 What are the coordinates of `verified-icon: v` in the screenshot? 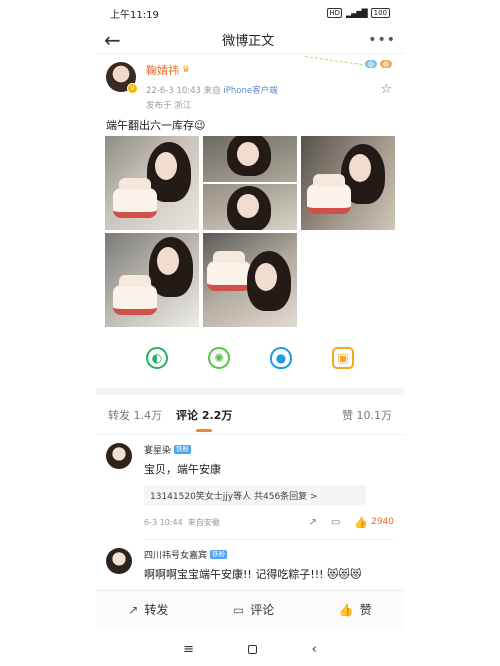 It's located at (132, 88).